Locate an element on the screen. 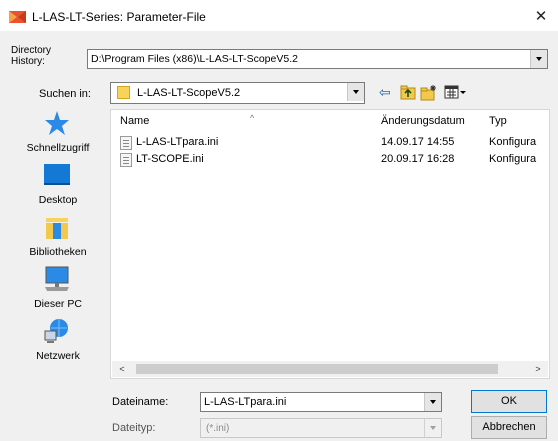  look-in-label: Suchen in: is located at coordinates (65, 94).